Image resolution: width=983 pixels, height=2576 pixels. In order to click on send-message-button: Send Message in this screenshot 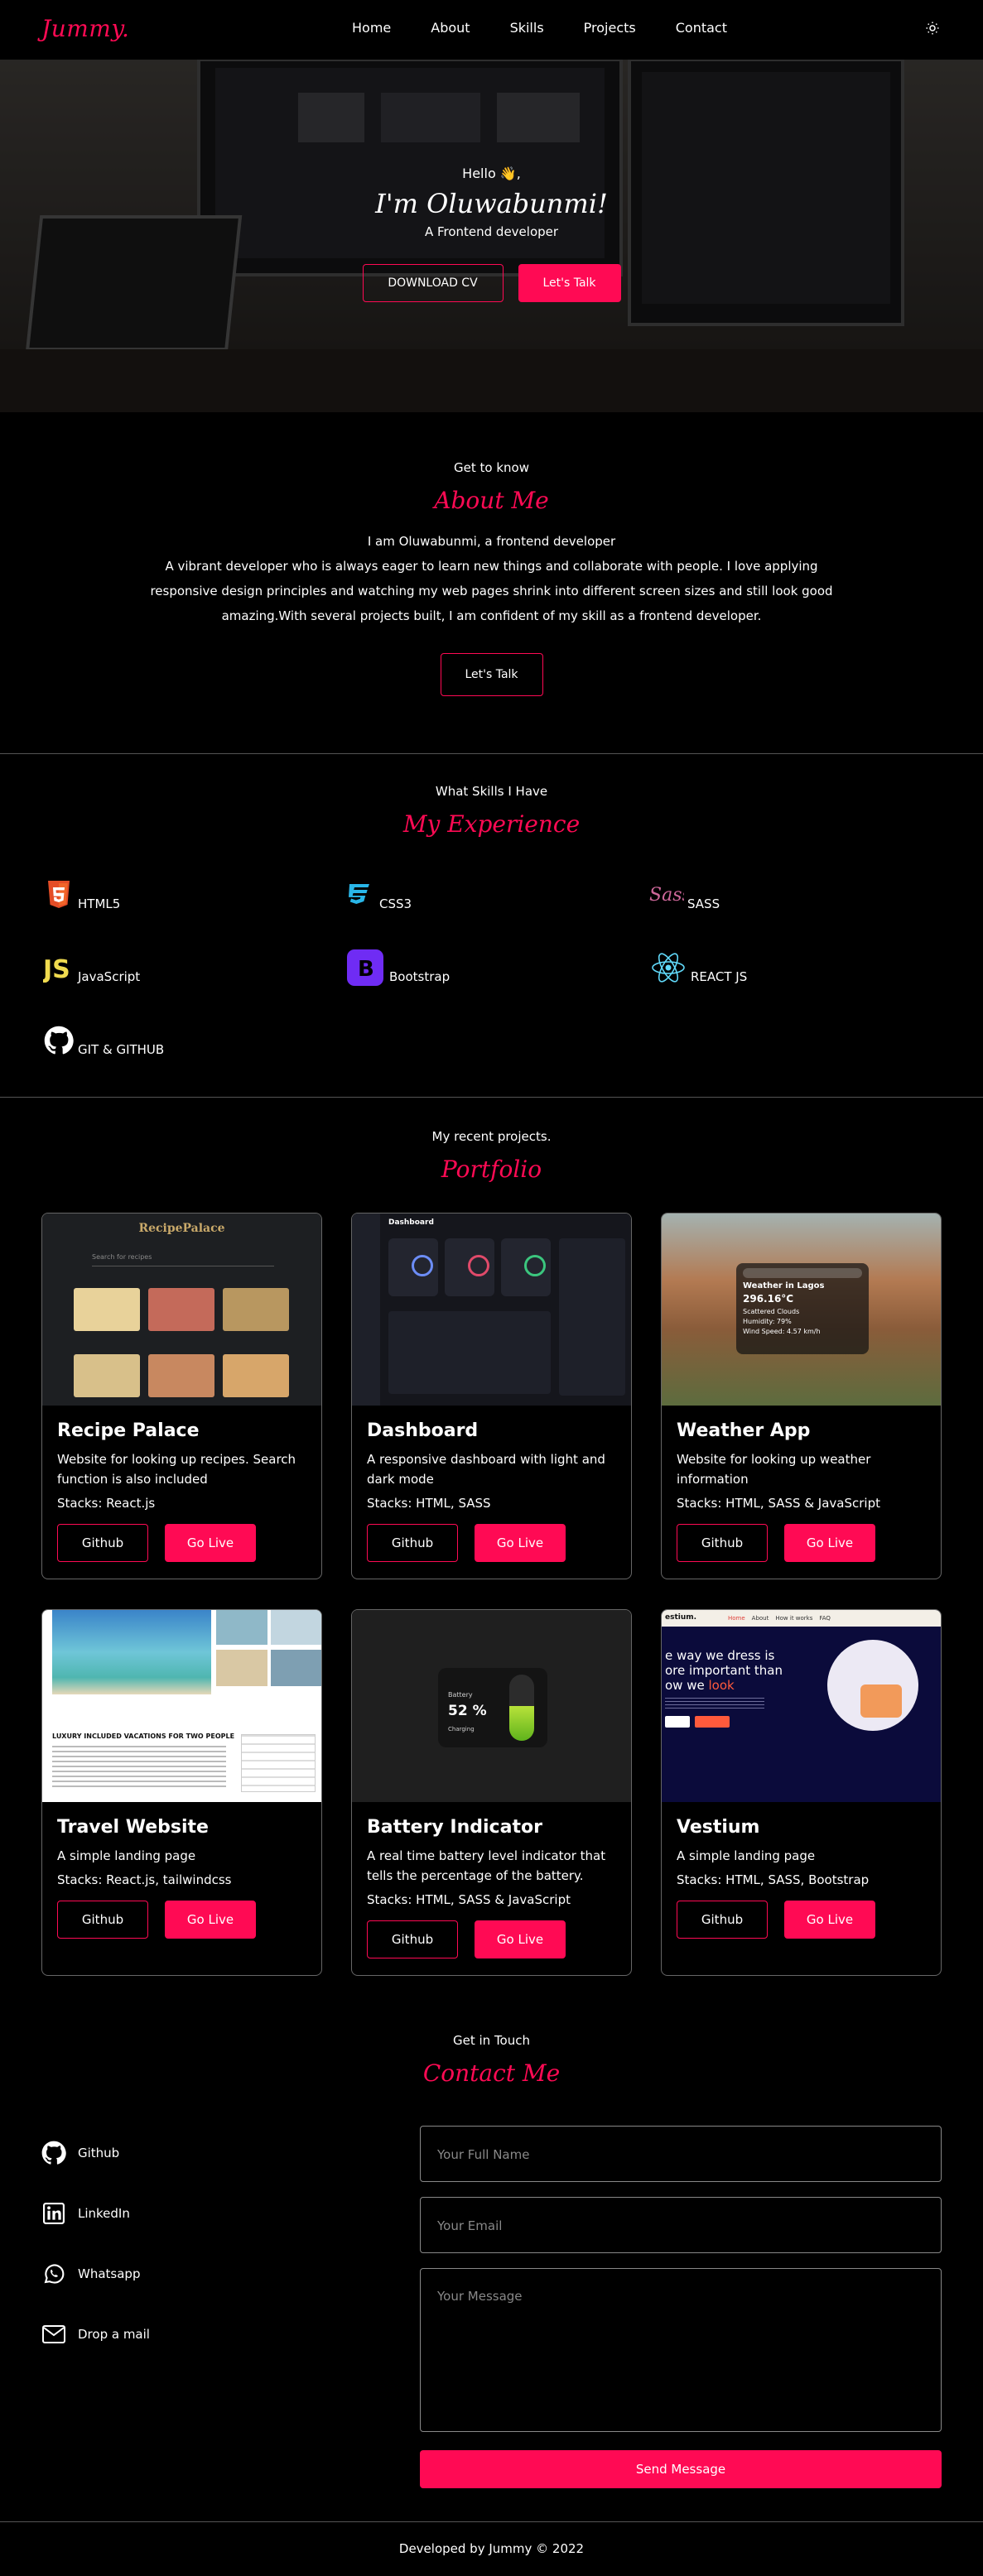, I will do `click(681, 2469)`.